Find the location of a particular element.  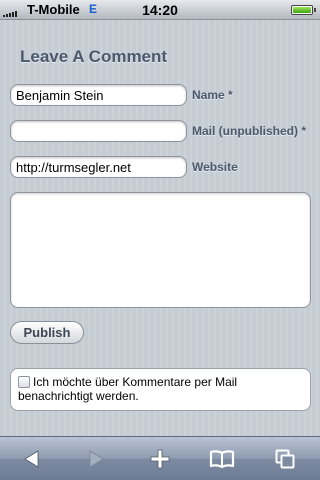

add-bookmark-button is located at coordinates (160, 458).